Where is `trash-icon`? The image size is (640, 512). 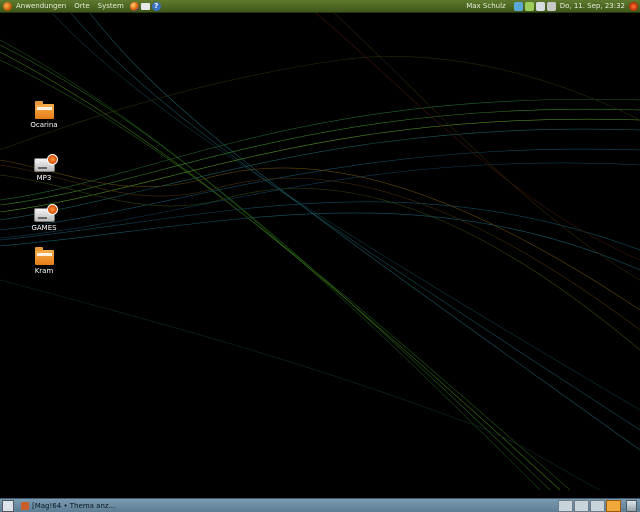 trash-icon is located at coordinates (631, 505).